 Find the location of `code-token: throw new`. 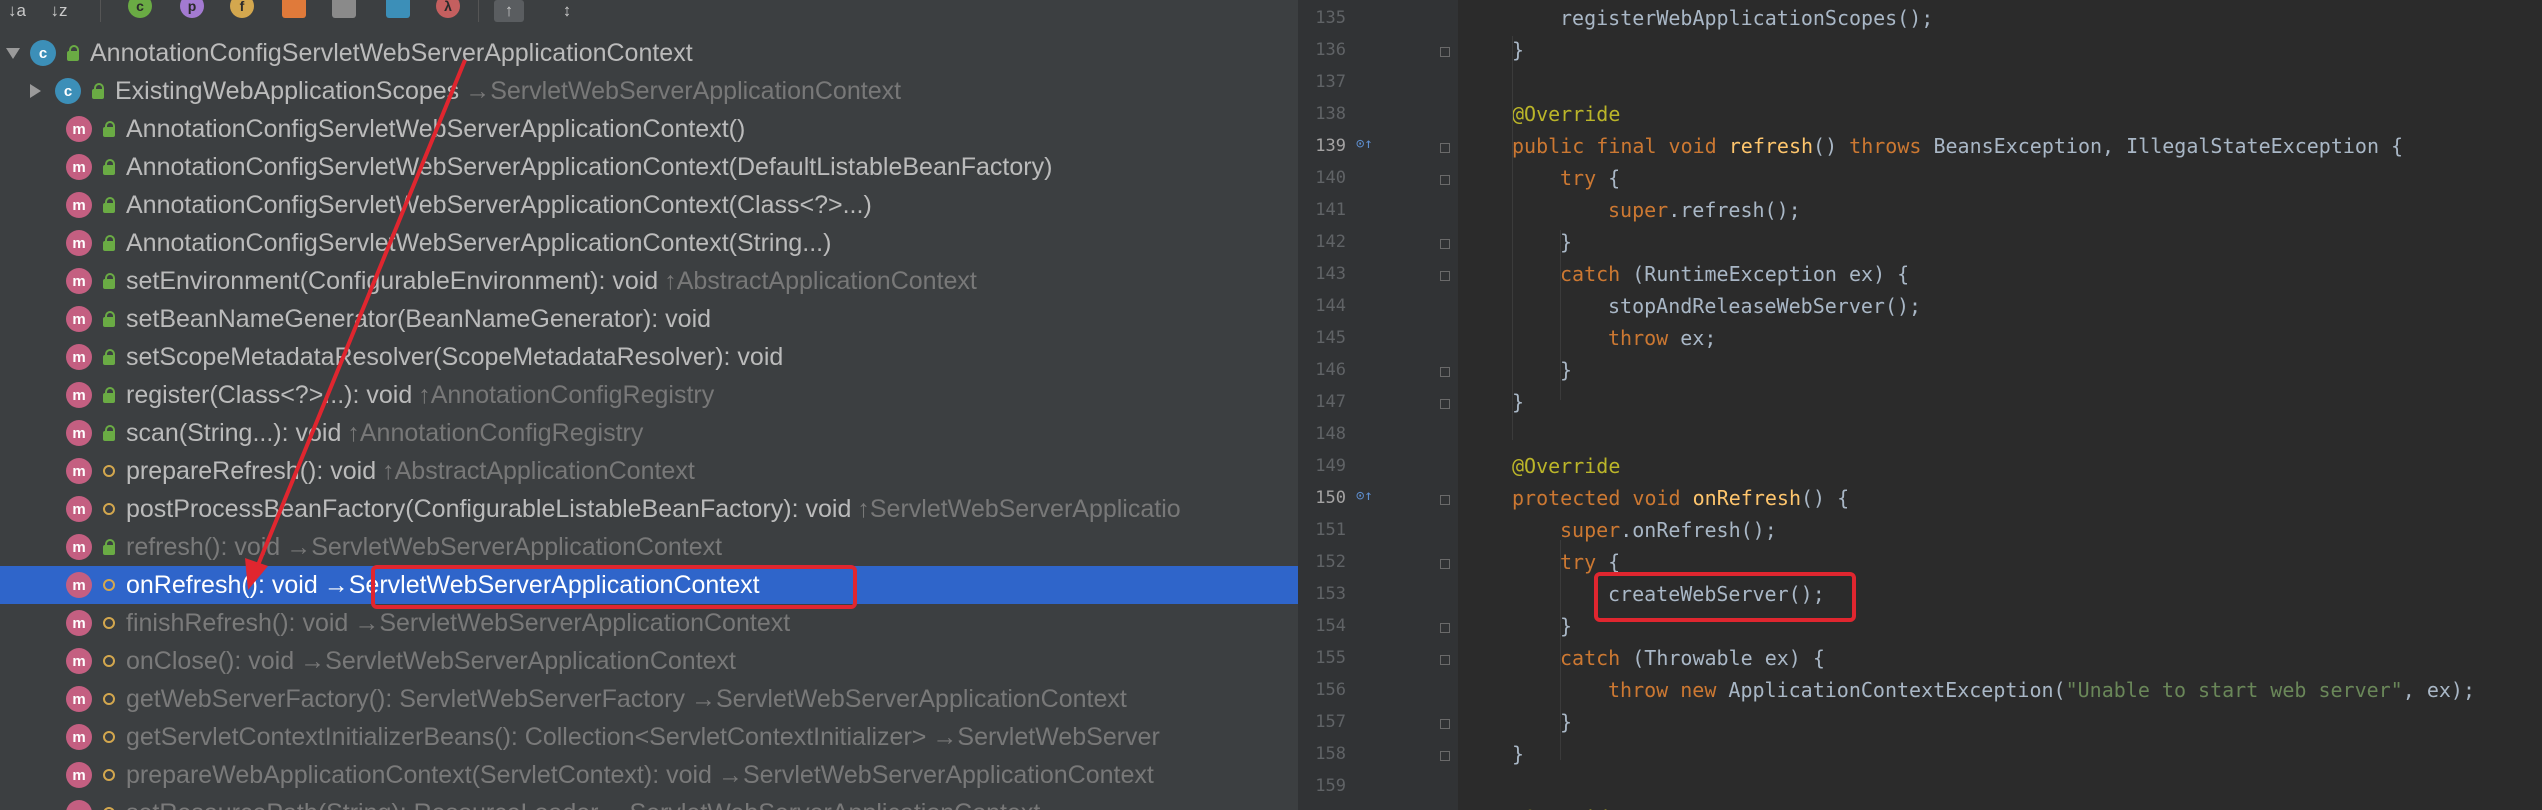

code-token: throw new is located at coordinates (1668, 690).